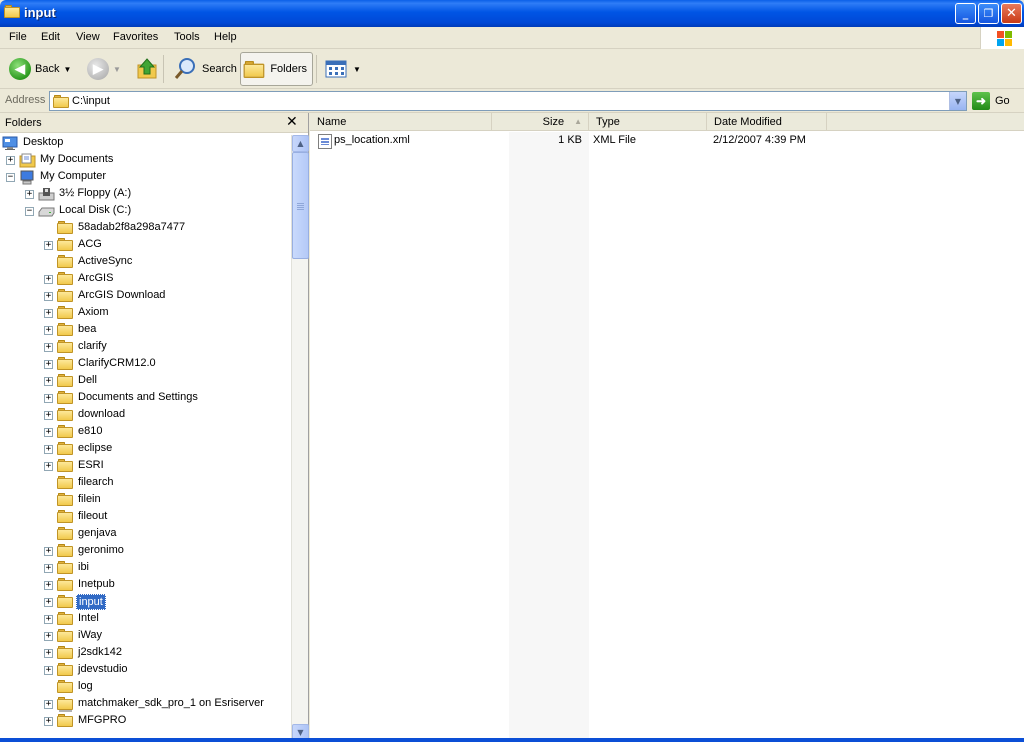 This screenshot has height=742, width=1024. Describe the element at coordinates (88, 37) in the screenshot. I see `menu-view: View` at that location.